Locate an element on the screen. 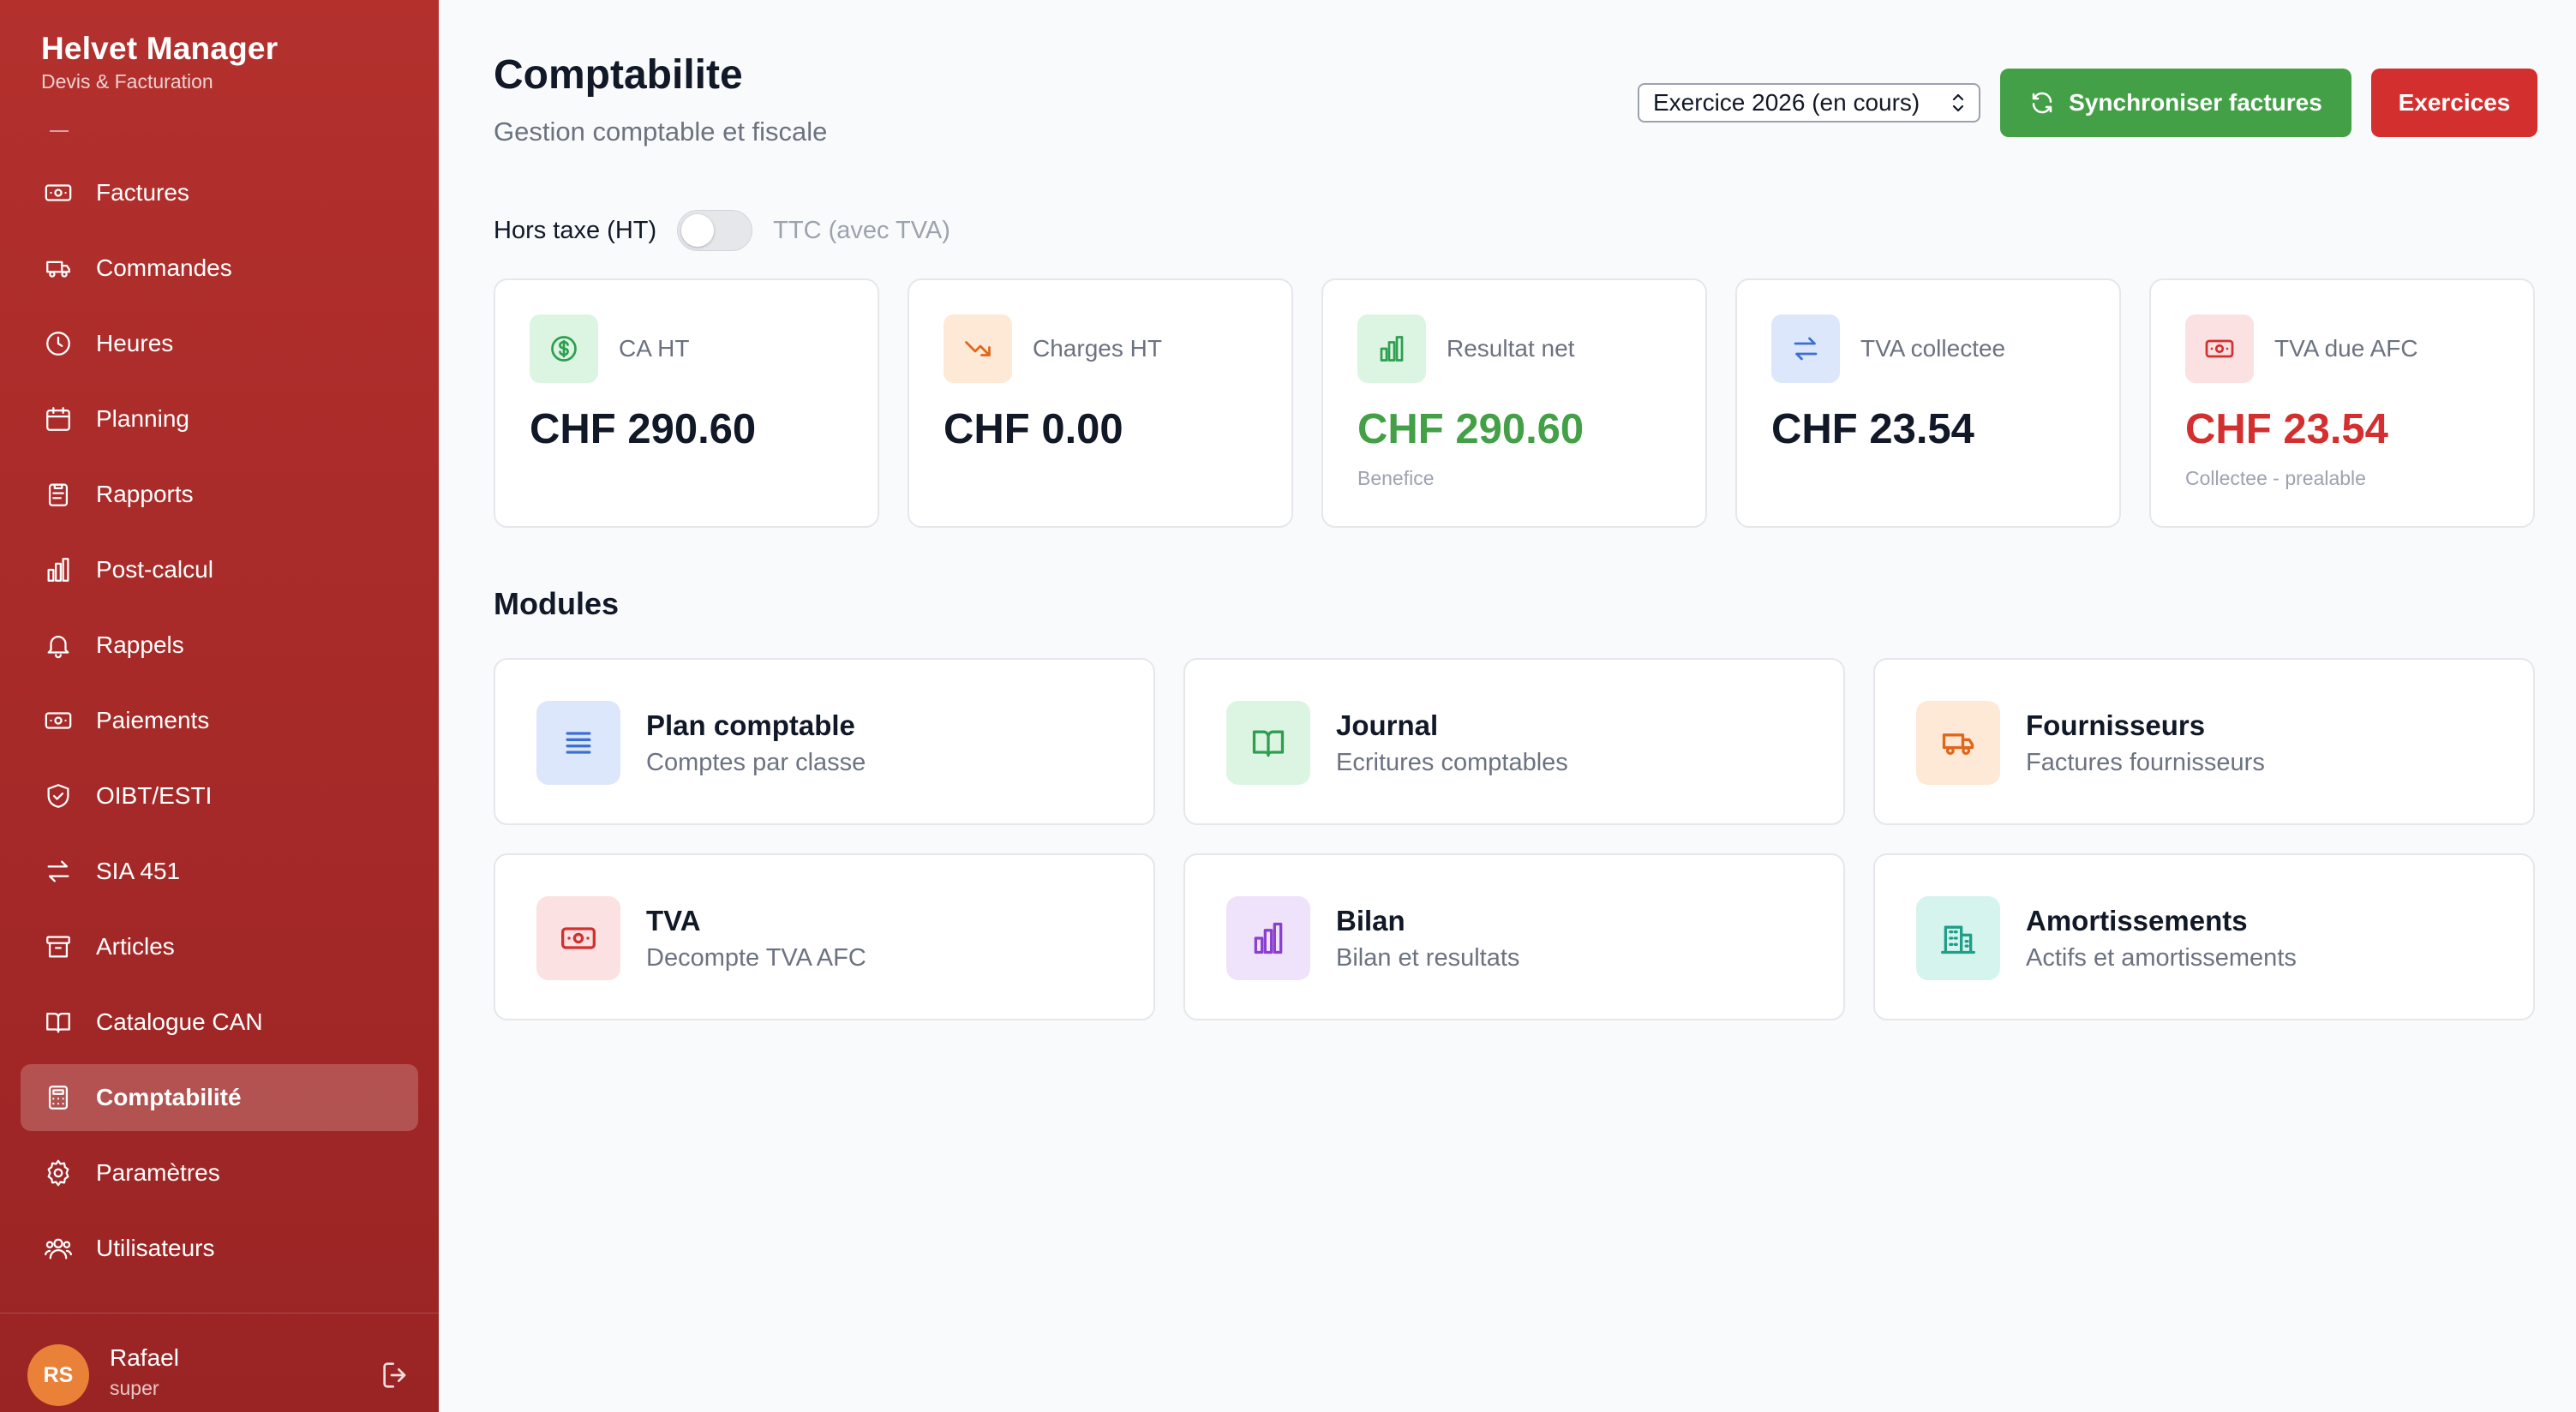  fiscal-year-select: Exercice 2026 (en cours) is located at coordinates (1809, 103).